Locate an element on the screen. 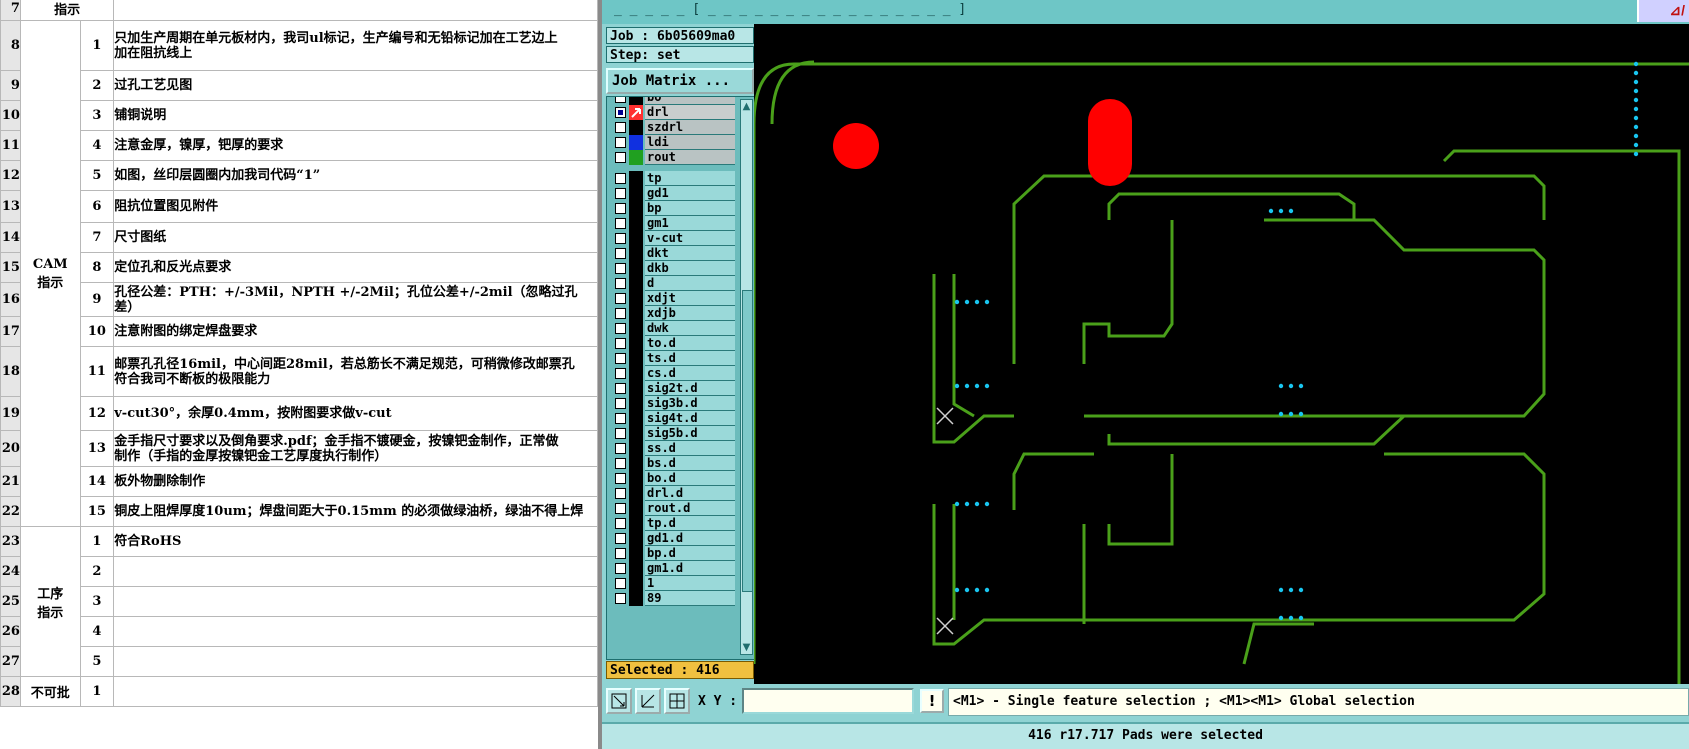 The image size is (1689, 749). xy-input is located at coordinates (828, 701).